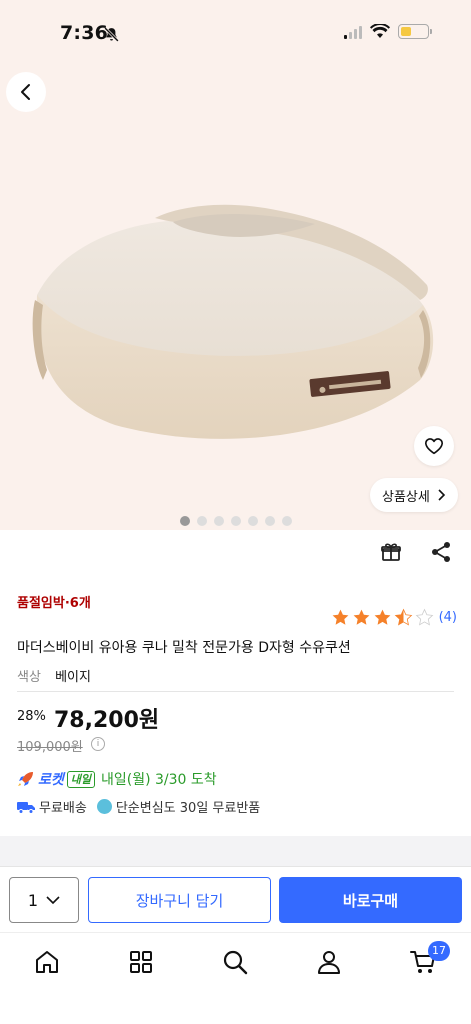 The image size is (471, 1024). I want to click on status-bar: 7:36, so click(235, 30).